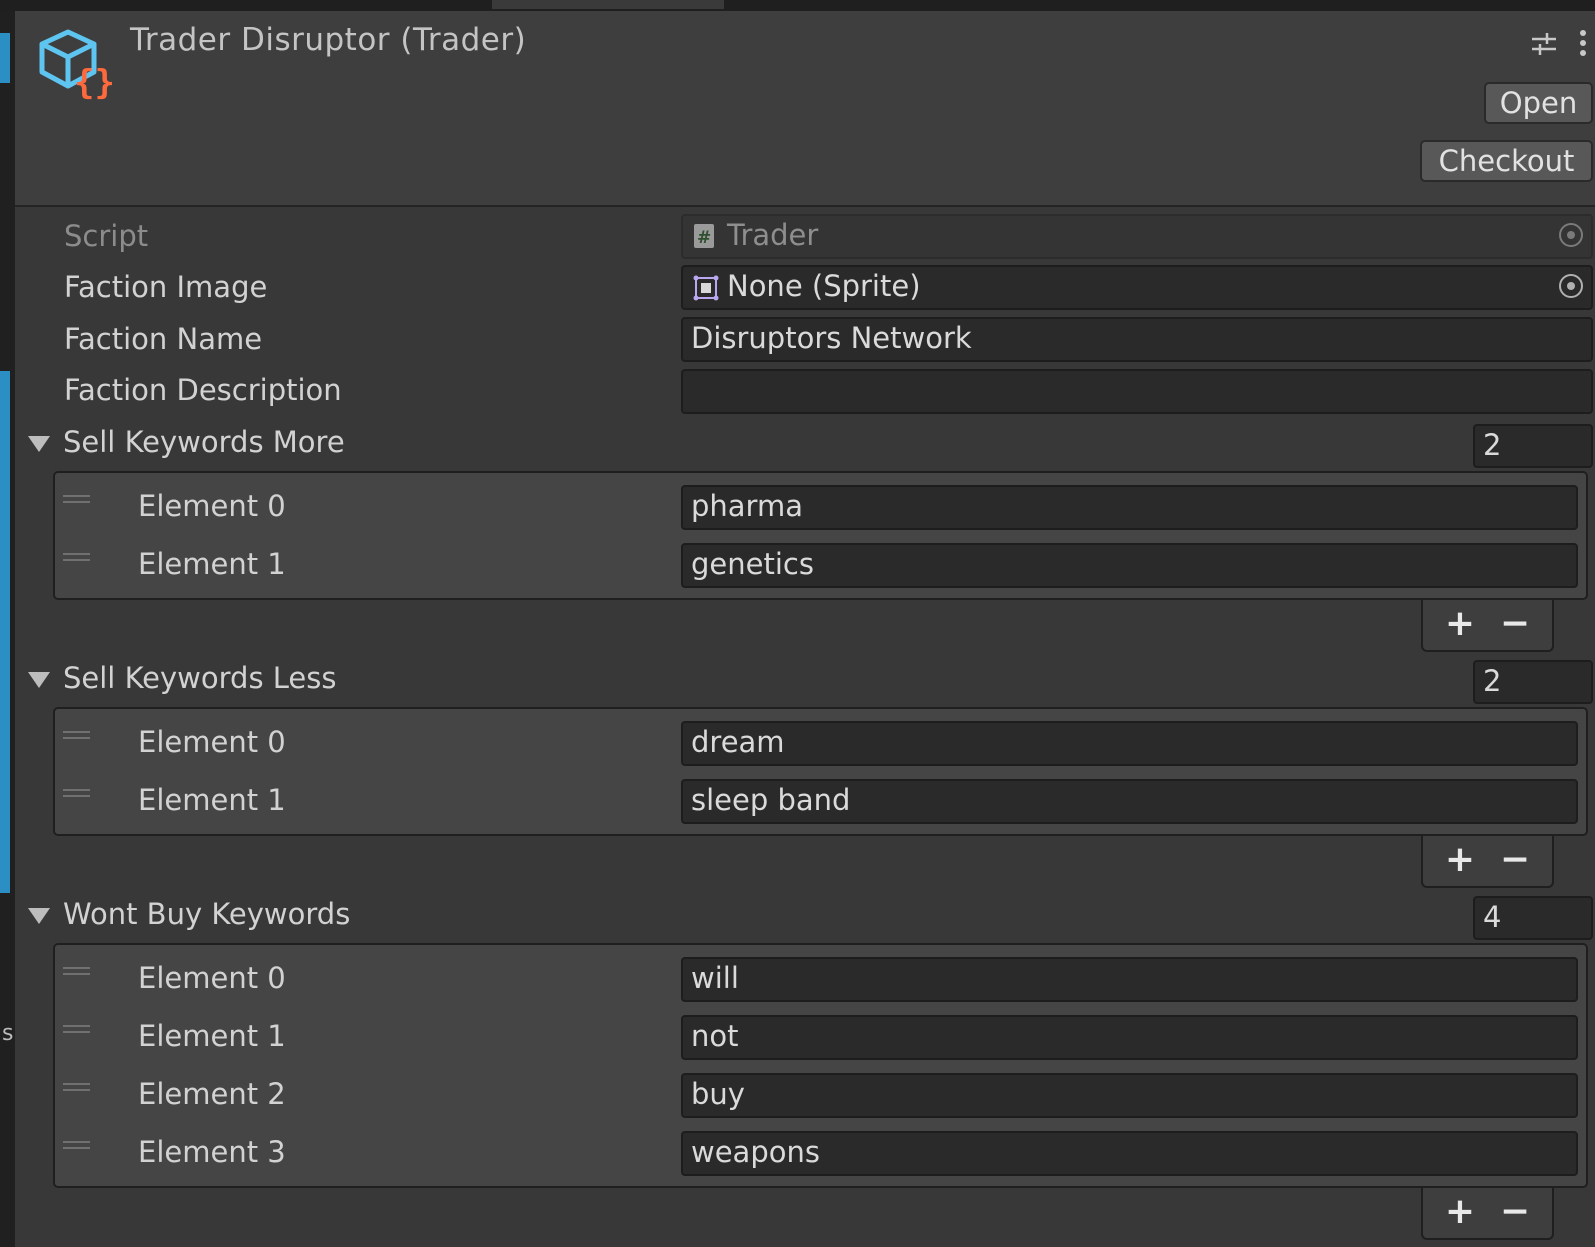  I want to click on panel-edge-text: s, so click(8, 1033).